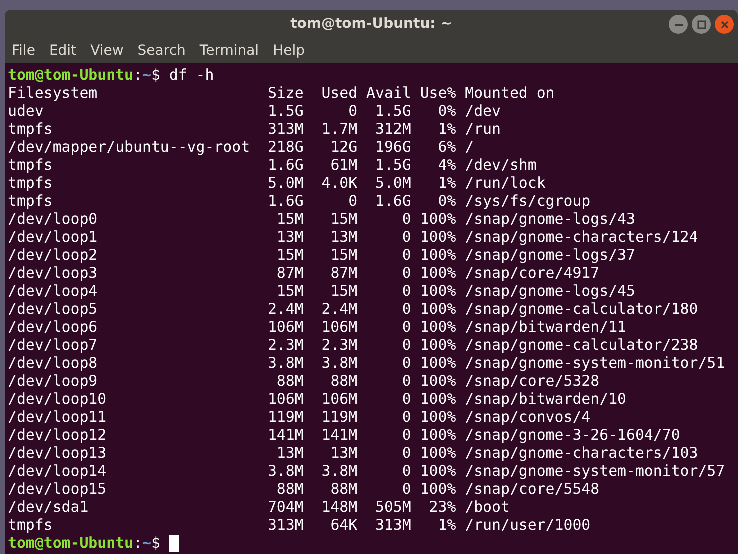  What do you see at coordinates (339, 183) in the screenshot?
I see `table-cell-text: 4.0K` at bounding box center [339, 183].